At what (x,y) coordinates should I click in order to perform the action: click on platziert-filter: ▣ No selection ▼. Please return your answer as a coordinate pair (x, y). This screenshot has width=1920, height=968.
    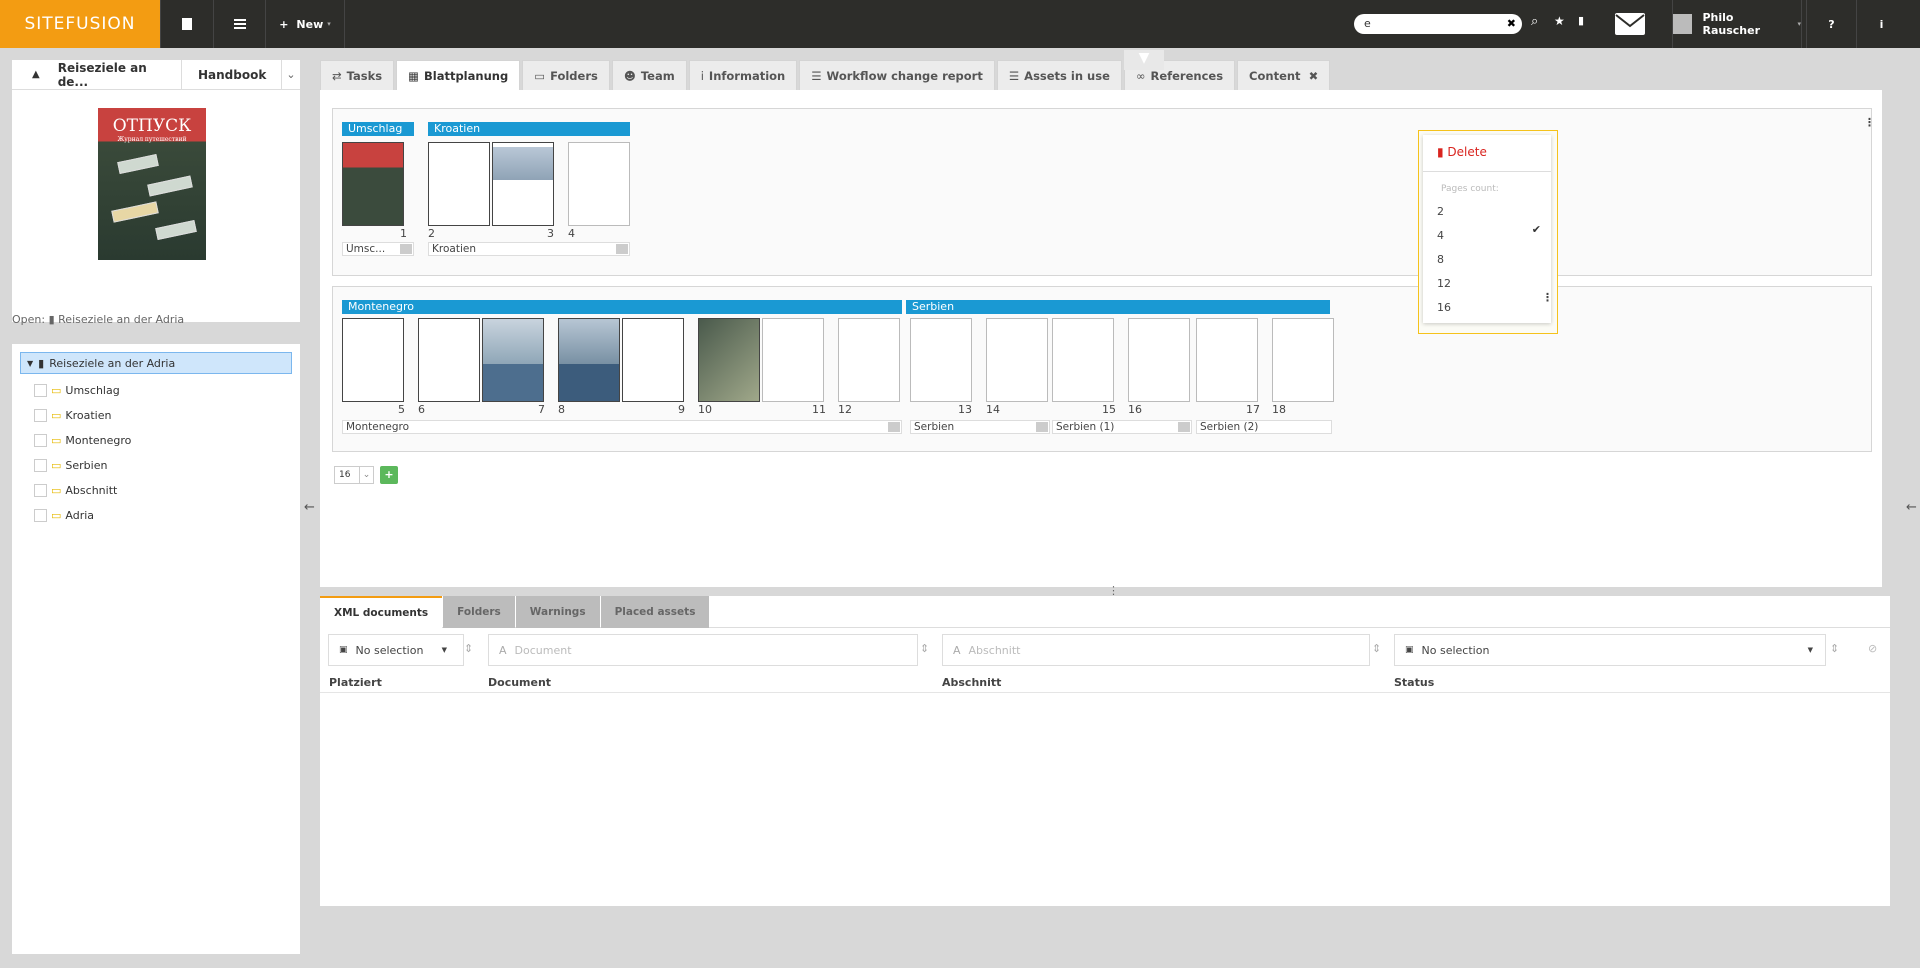
    Looking at the image, I should click on (396, 650).